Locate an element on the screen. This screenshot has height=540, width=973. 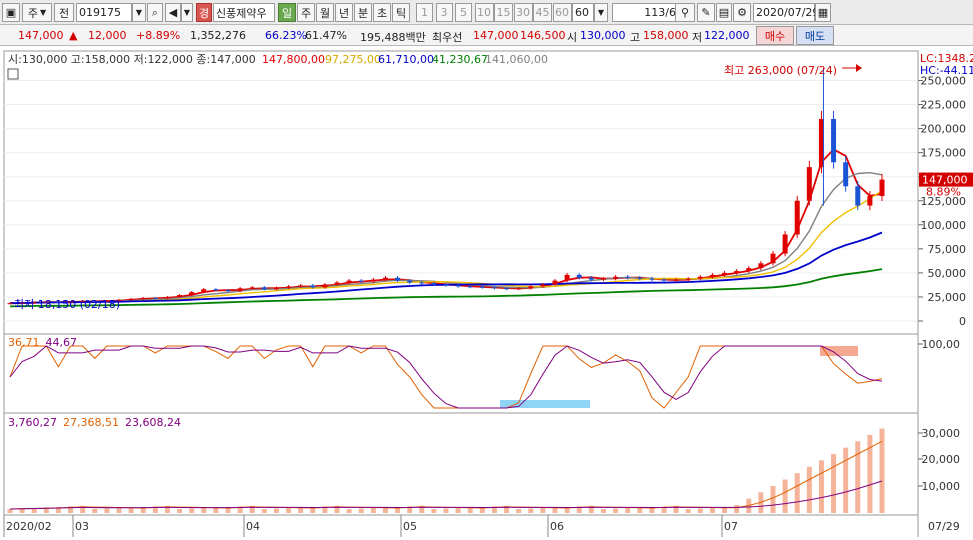
interval-button: 15 is located at coordinates (503, 12).